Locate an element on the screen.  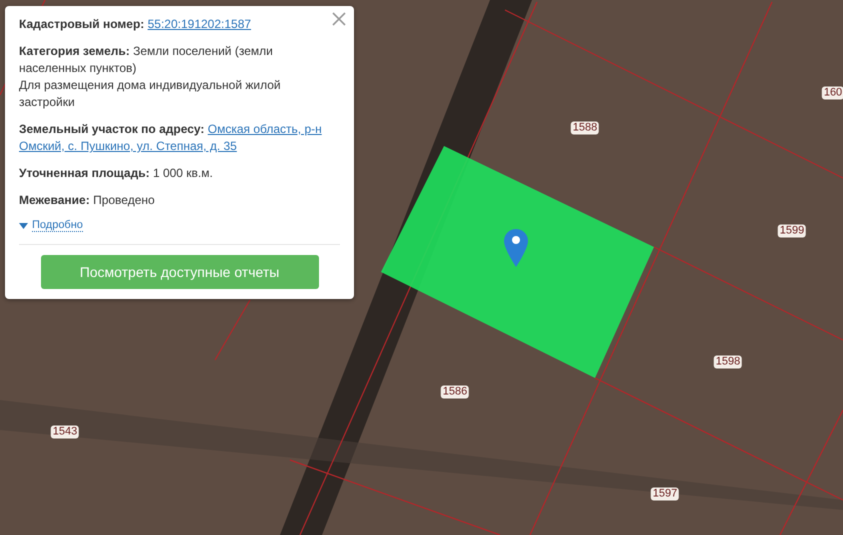
parcel-number-label: 1597 is located at coordinates (665, 494).